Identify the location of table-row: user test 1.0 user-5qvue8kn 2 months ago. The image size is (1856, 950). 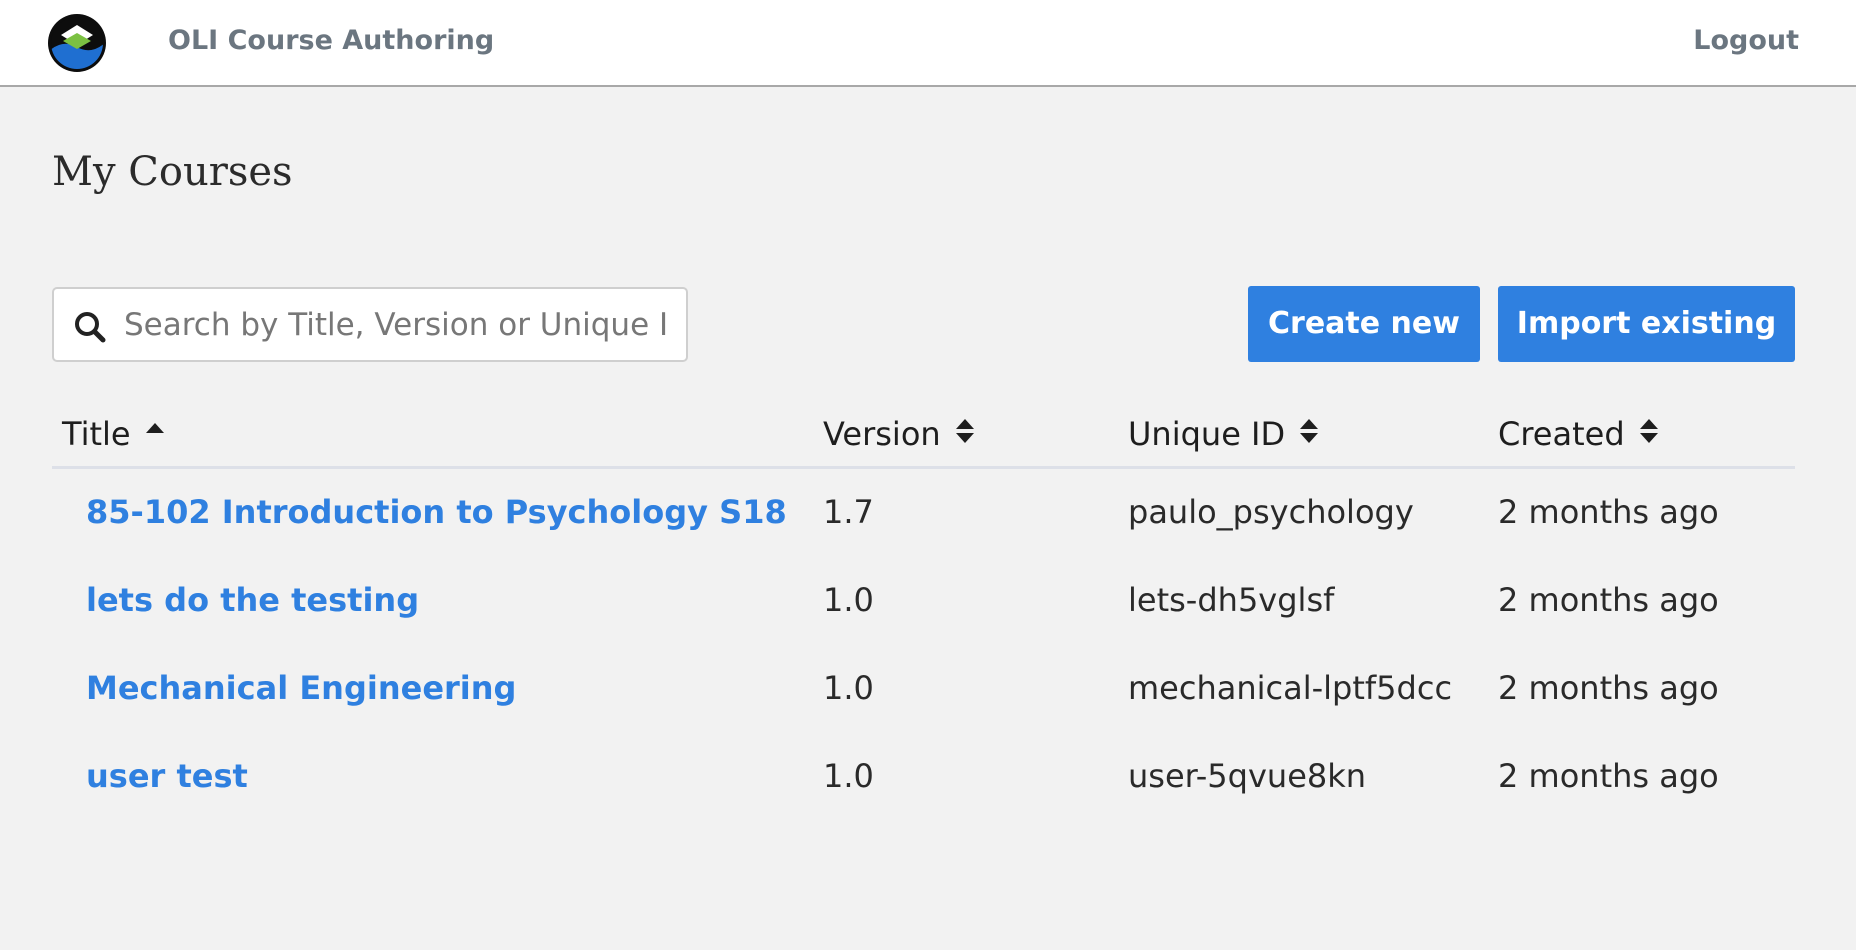
(923, 777).